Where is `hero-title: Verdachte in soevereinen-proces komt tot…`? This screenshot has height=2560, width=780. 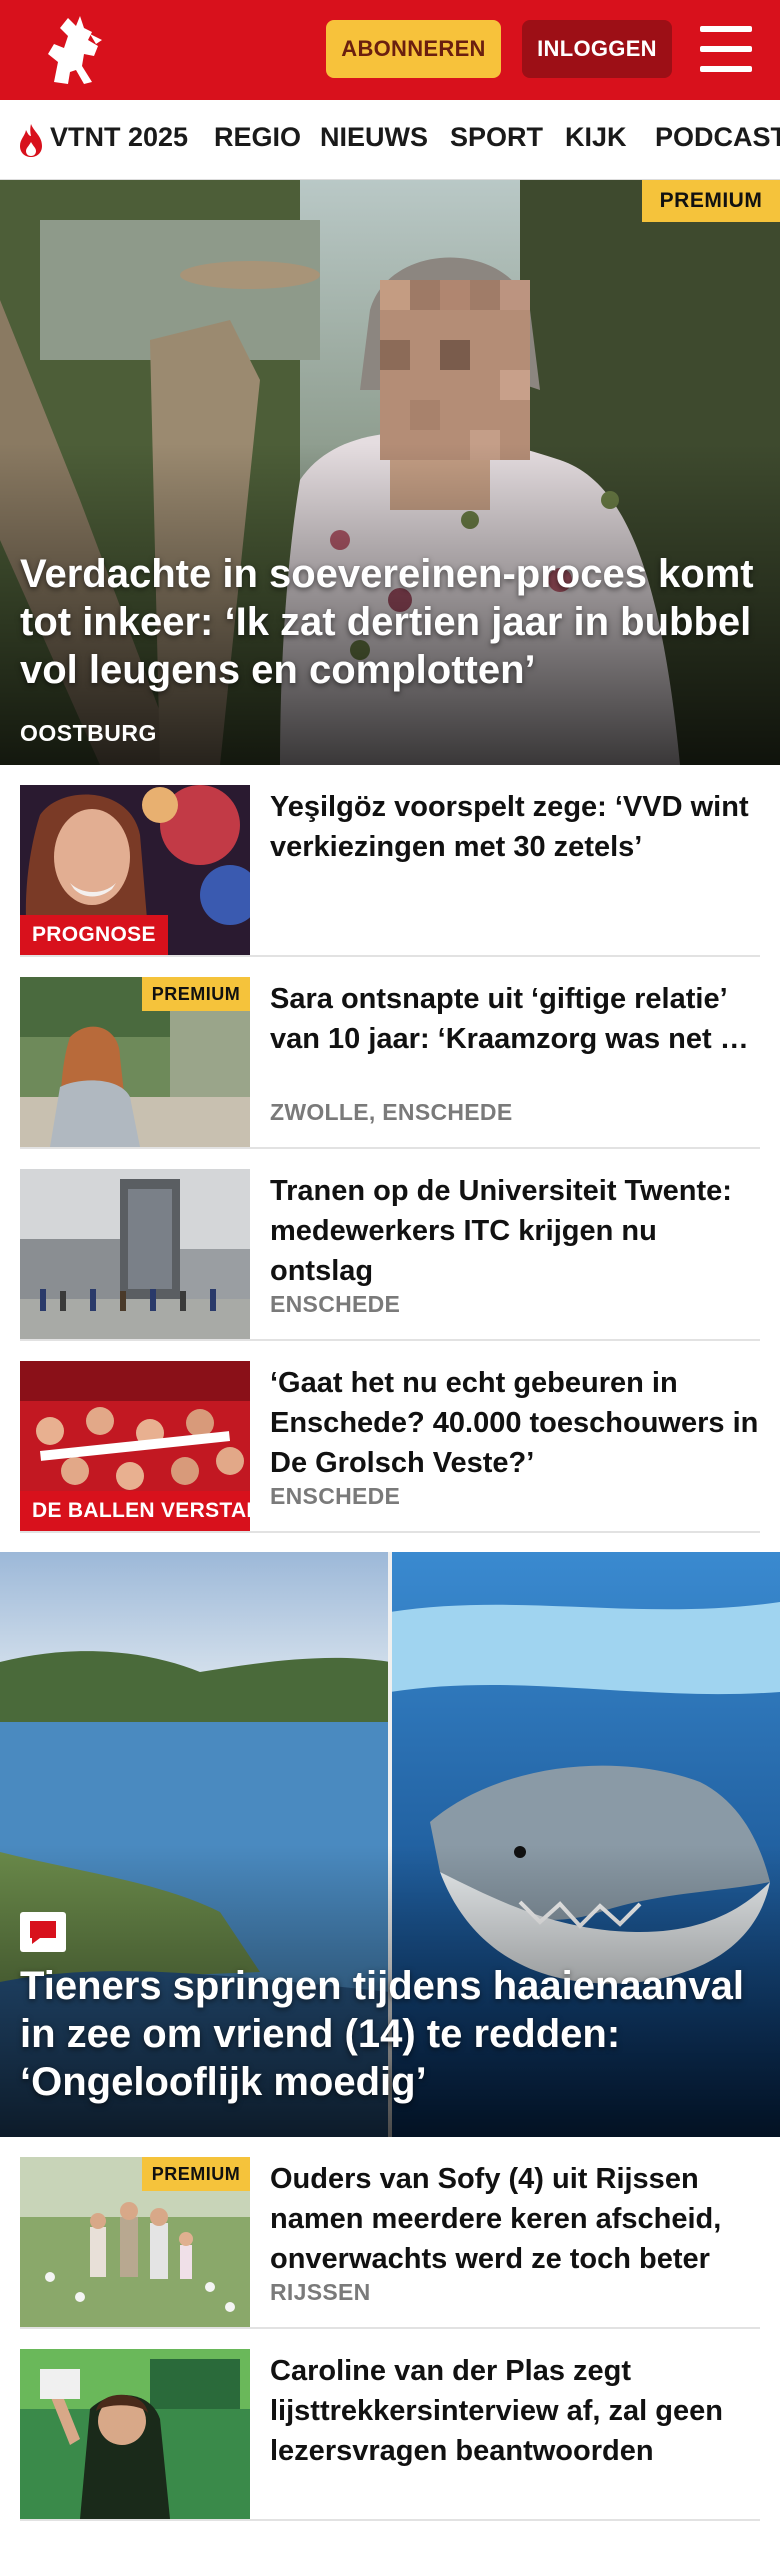
hero-title: Verdachte in soevereinen-proces komt tot… is located at coordinates (395, 622).